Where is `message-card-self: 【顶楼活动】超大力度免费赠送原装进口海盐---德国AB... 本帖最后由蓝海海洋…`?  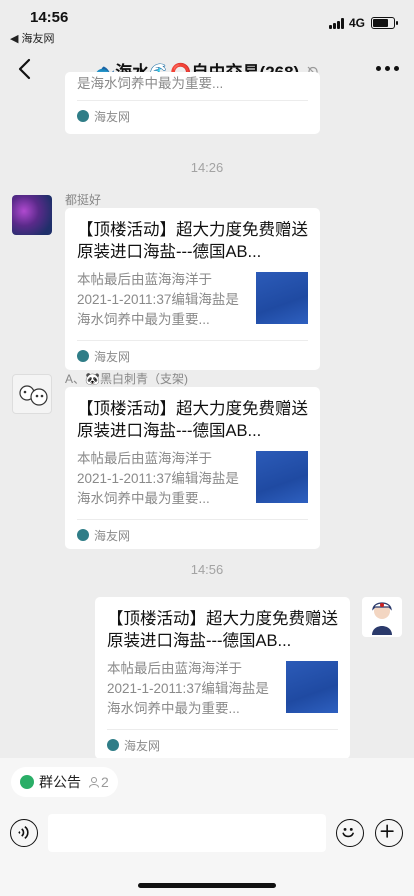 message-card-self: 【顶楼活动】超大力度免费赠送原装进口海盐---德国AB... 本帖最后由蓝海海洋… is located at coordinates (222, 678).